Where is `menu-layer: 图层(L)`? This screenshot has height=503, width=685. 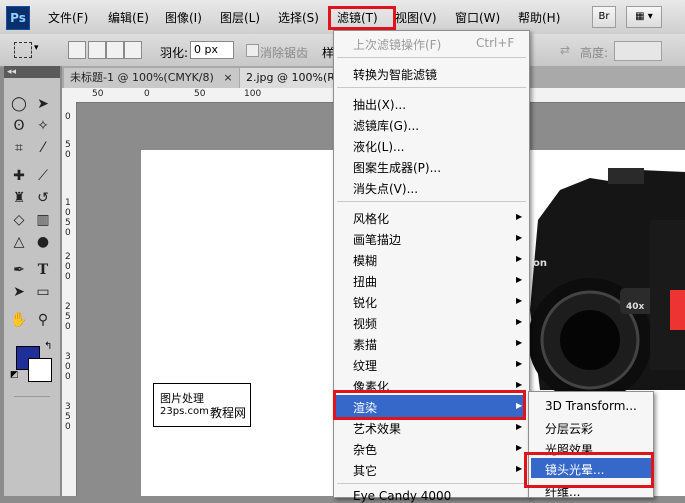 menu-layer: 图层(L) is located at coordinates (240, 17).